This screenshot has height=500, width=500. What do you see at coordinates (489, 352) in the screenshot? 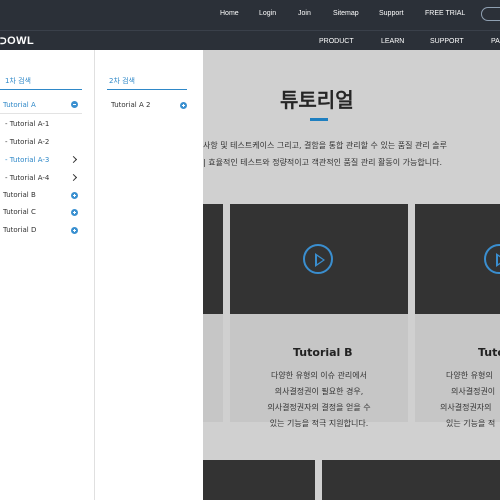
I see `card-title-c: Tuto` at bounding box center [489, 352].